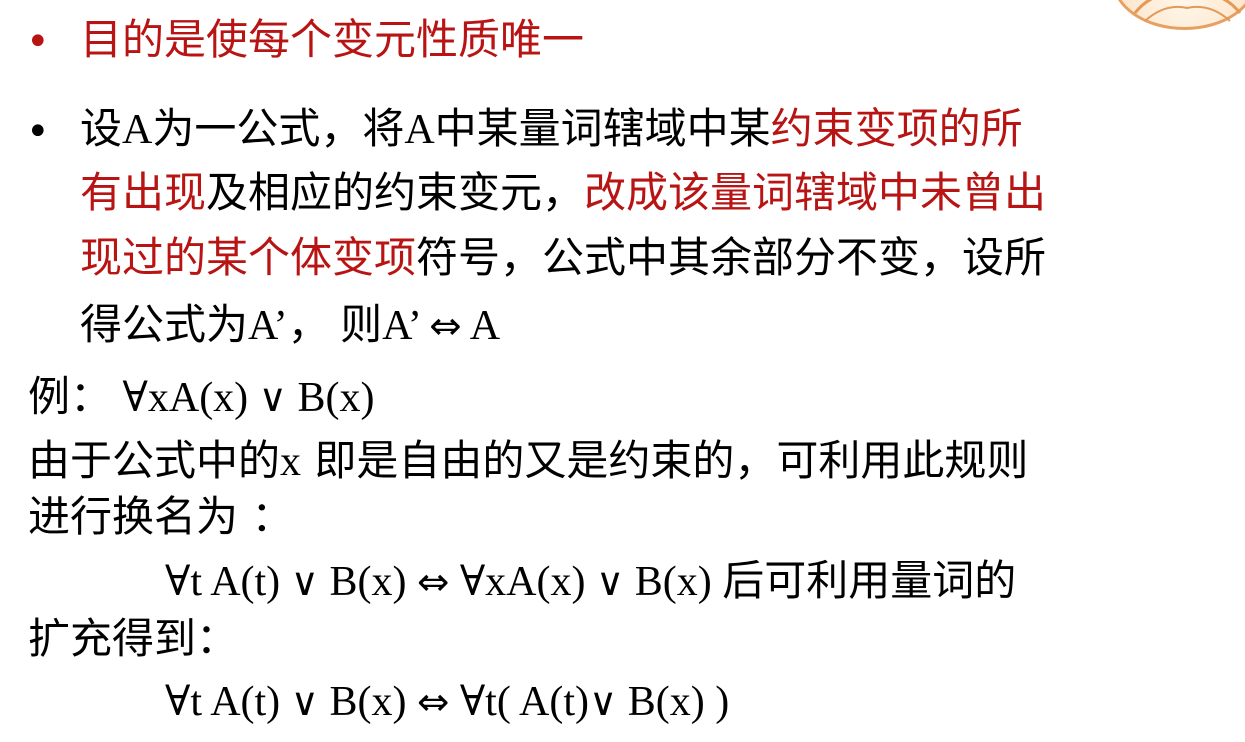  Describe the element at coordinates (154, 460) in the screenshot. I see `example-desc-1-a: 由于公式中的` at that location.